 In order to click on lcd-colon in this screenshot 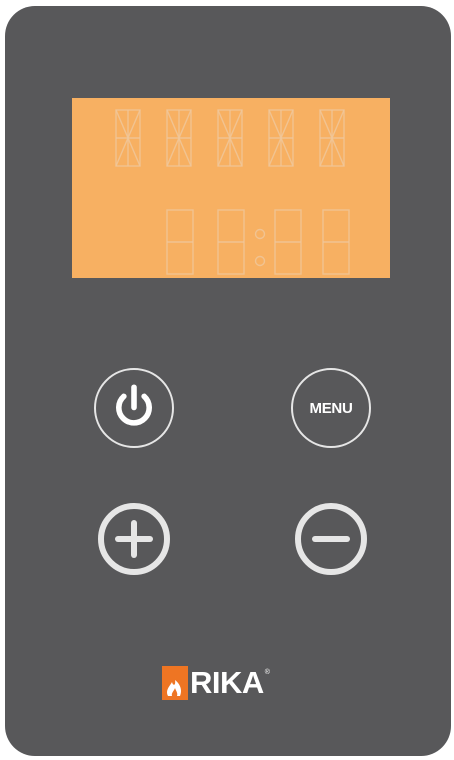, I will do `click(260, 247)`.